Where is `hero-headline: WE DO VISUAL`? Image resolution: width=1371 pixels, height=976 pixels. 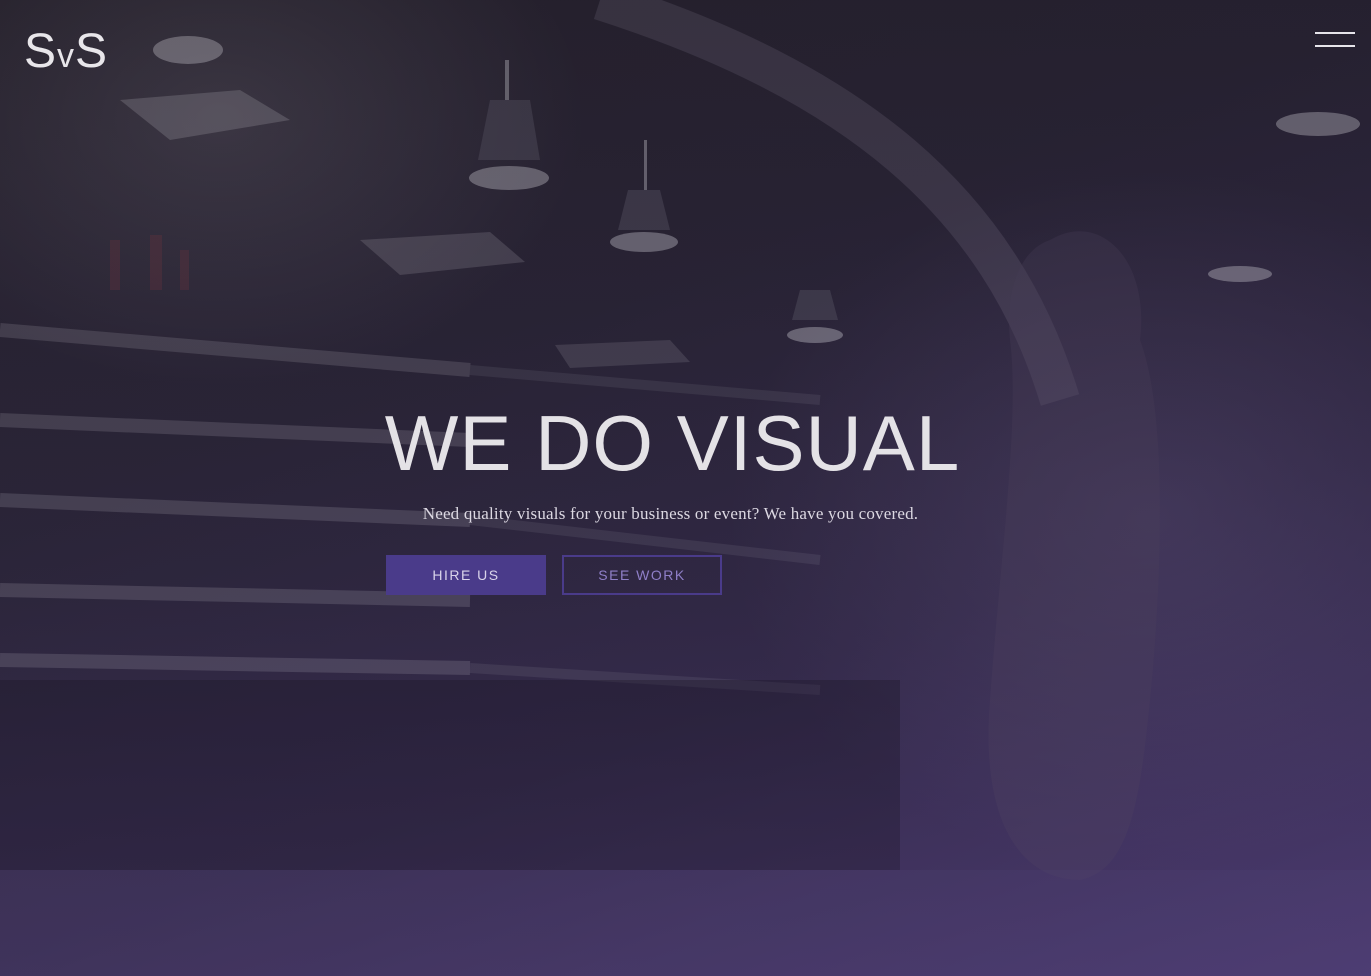 hero-headline: WE DO VISUAL is located at coordinates (672, 443).